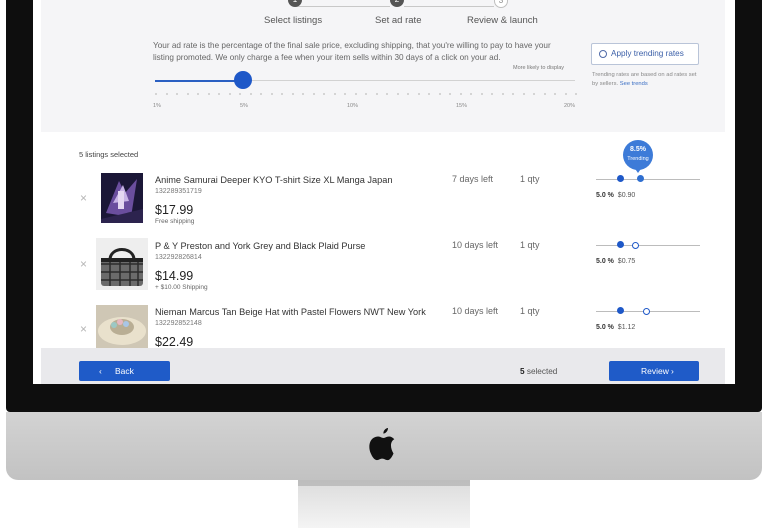  I want to click on ad-rate-slider-handle, so click(243, 80).